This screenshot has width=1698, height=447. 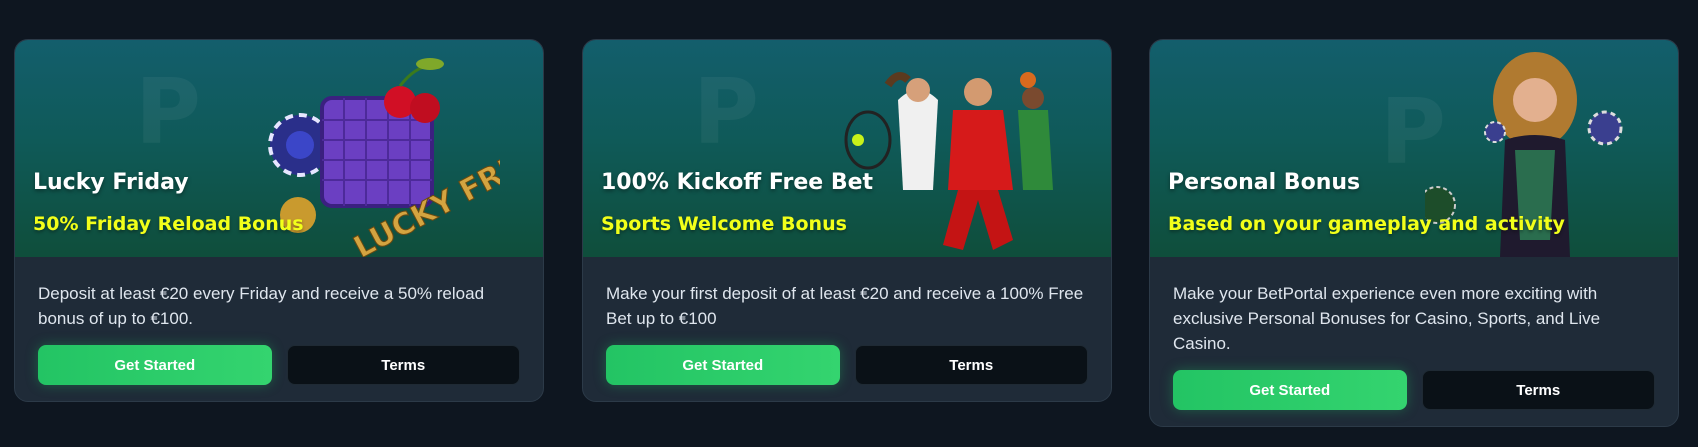 What do you see at coordinates (948, 161) in the screenshot?
I see `athletes-illustration` at bounding box center [948, 161].